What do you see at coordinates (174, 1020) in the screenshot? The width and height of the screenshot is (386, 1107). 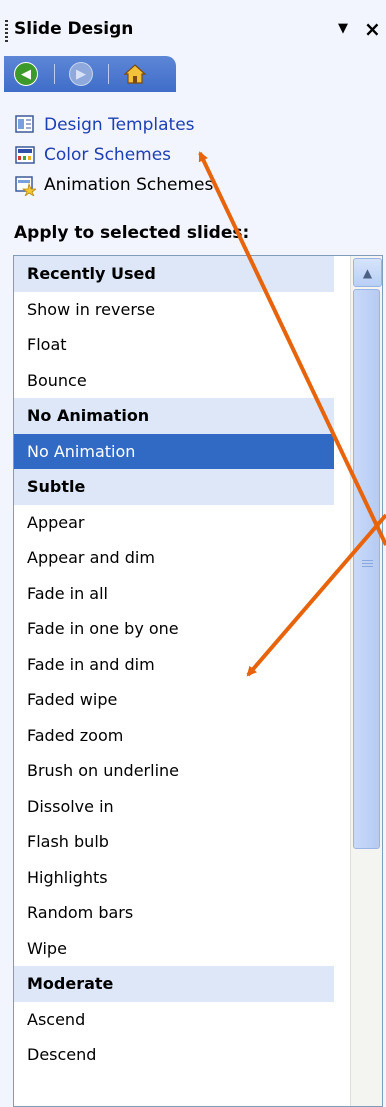 I see `list-item: Ascend` at bounding box center [174, 1020].